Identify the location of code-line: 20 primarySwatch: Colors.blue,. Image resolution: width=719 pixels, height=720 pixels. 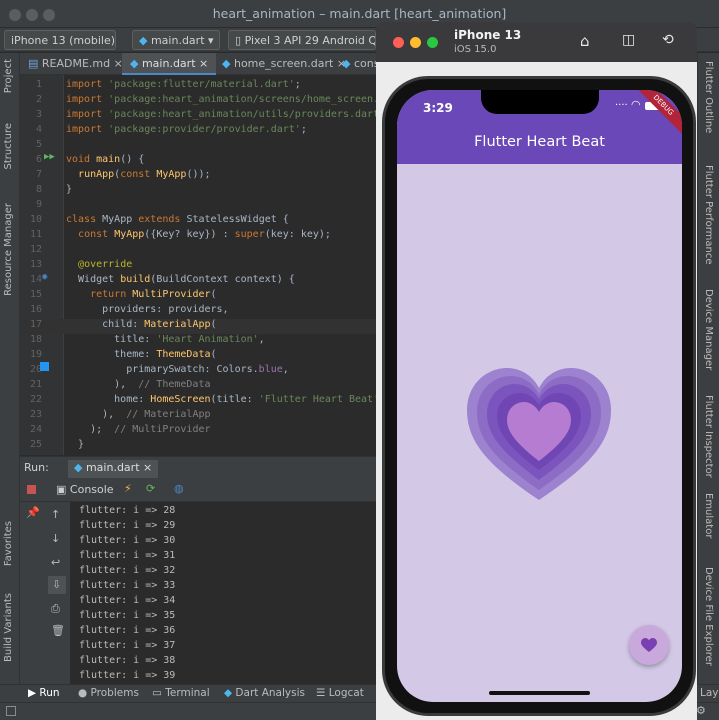
(200, 371).